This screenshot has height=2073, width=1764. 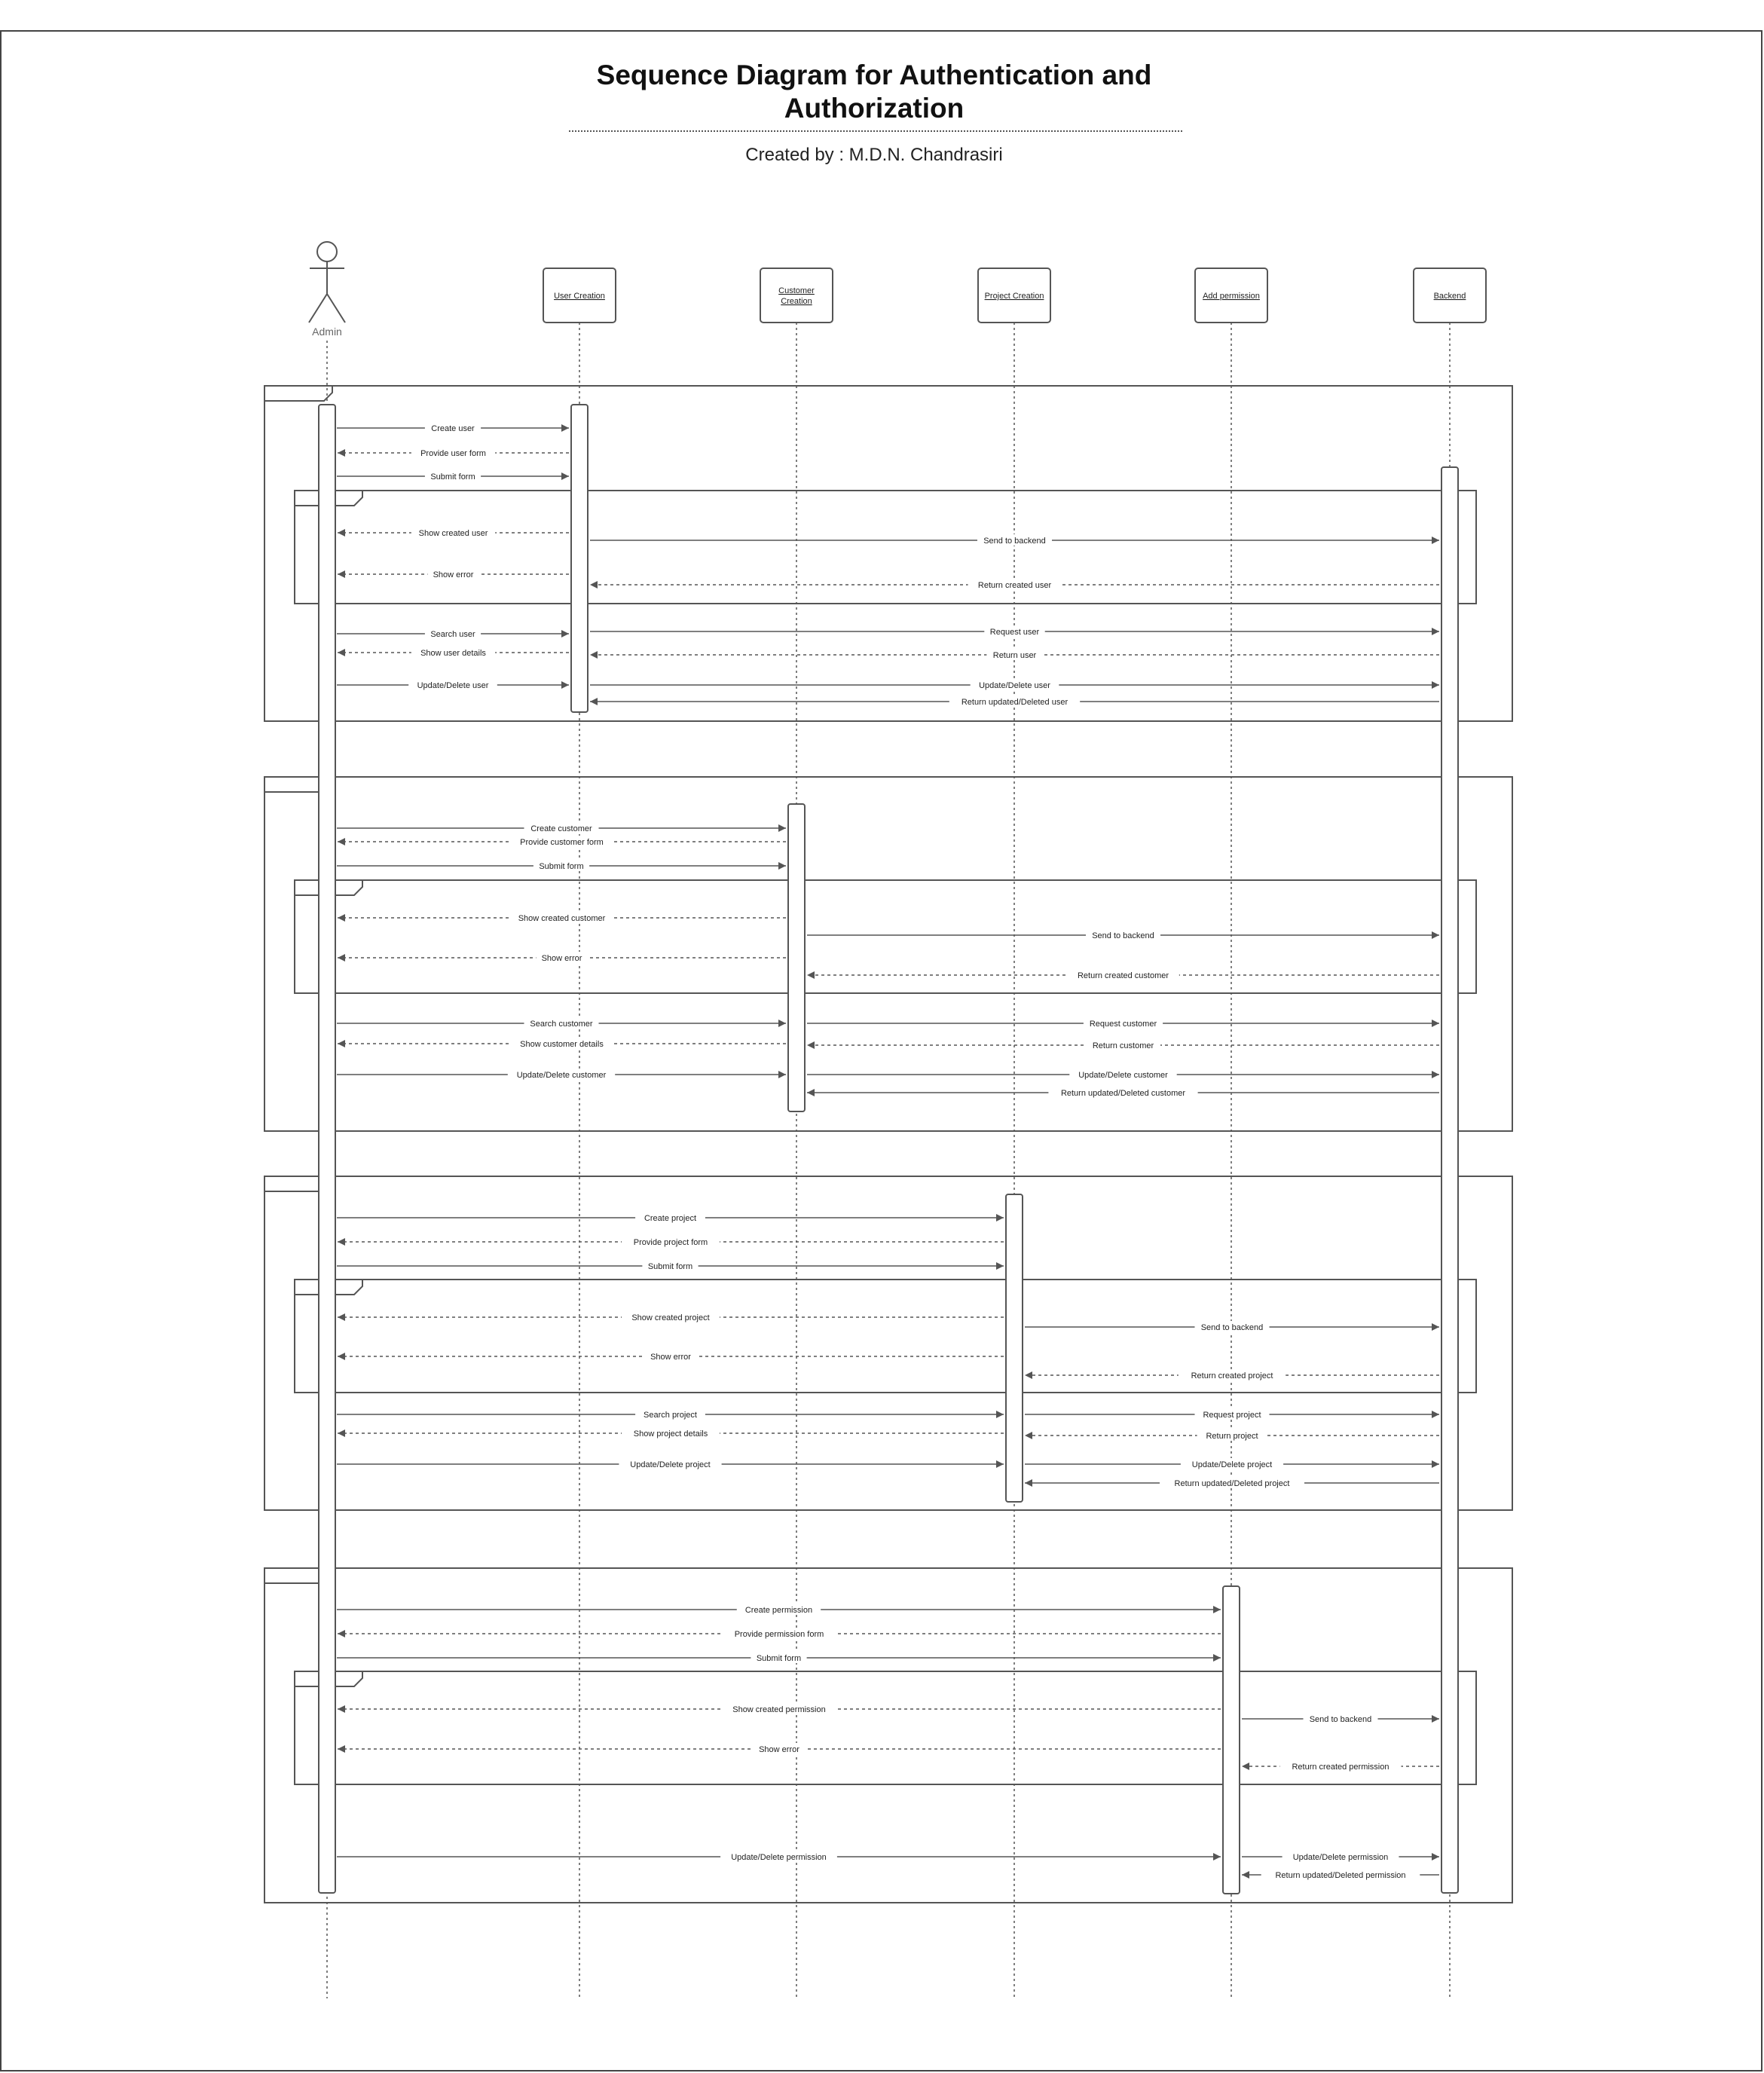 What do you see at coordinates (1340, 1875) in the screenshot?
I see `message-label: Return updated/Deleted permission` at bounding box center [1340, 1875].